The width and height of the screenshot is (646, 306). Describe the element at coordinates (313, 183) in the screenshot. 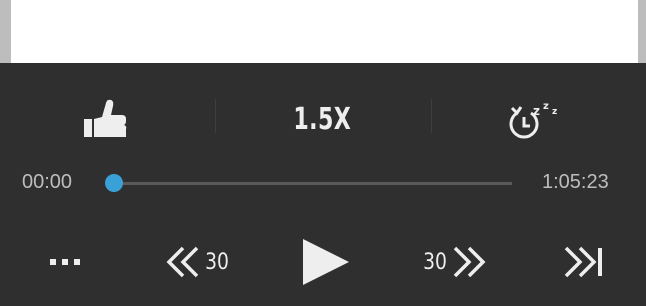

I see `seek-bar` at that location.